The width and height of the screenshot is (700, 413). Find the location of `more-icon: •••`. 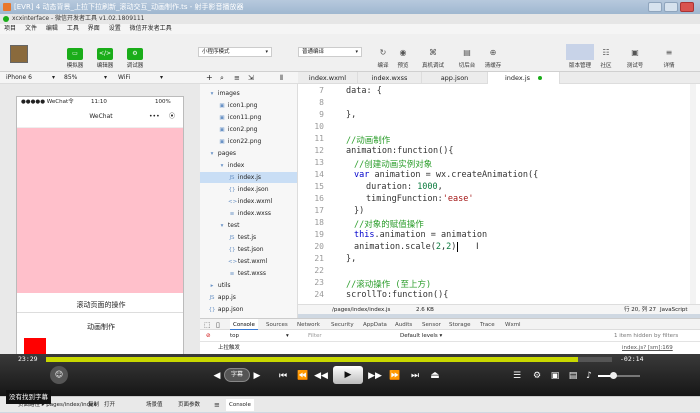

more-icon: ••• is located at coordinates (154, 117).